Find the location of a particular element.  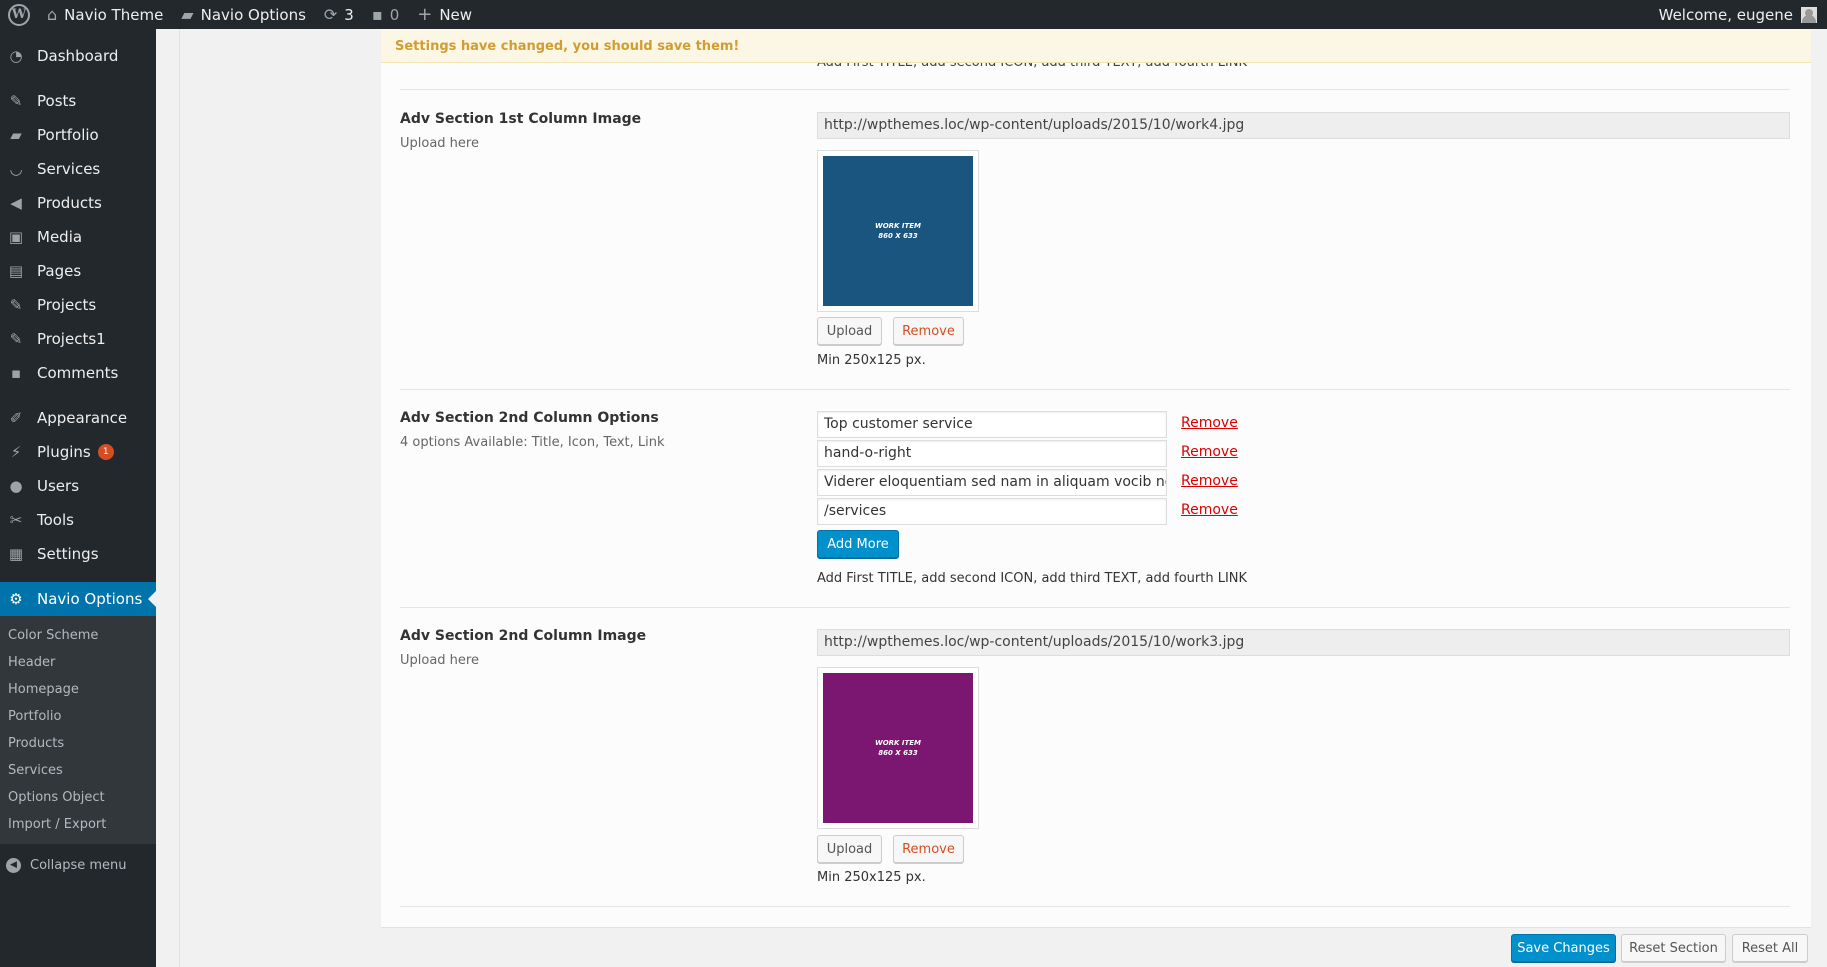

adv-2nd-options-title: Adv Section 2nd Column Options is located at coordinates (529, 418).